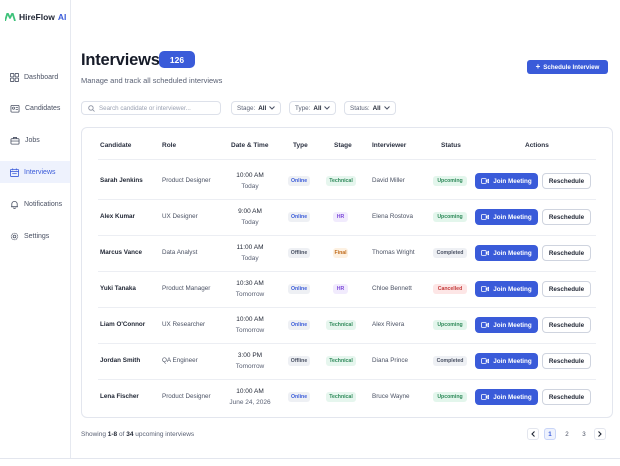 This screenshot has width=620, height=466. Describe the element at coordinates (121, 180) in the screenshot. I see `candidate-name: Sarah Jenkins` at that location.